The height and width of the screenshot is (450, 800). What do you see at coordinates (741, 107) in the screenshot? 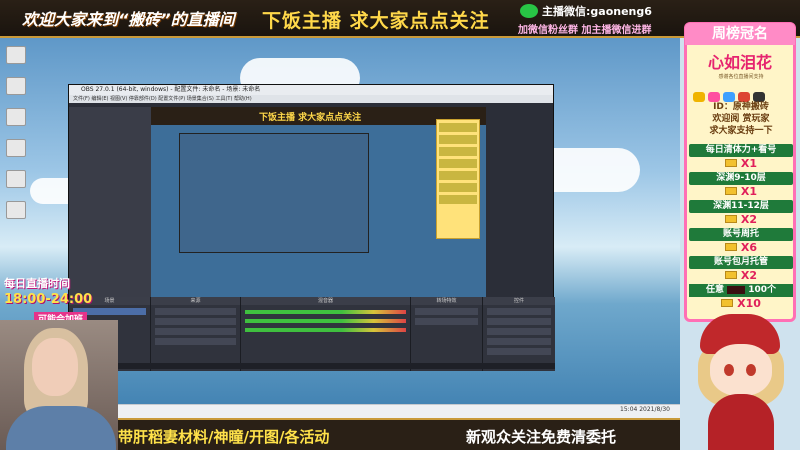
I see `contact-line: ID：原神搬砖` at bounding box center [741, 107].